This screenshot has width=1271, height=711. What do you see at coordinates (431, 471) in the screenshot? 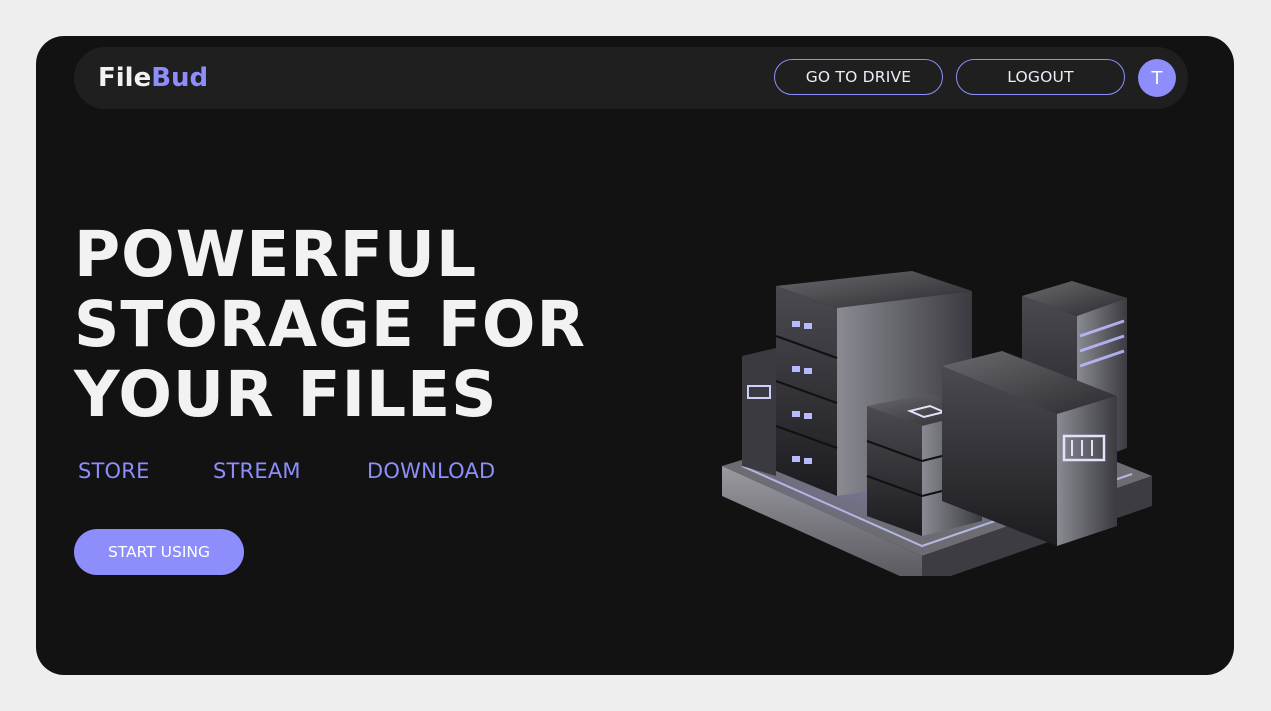
I see `feature-download: DOWNLOAD` at bounding box center [431, 471].